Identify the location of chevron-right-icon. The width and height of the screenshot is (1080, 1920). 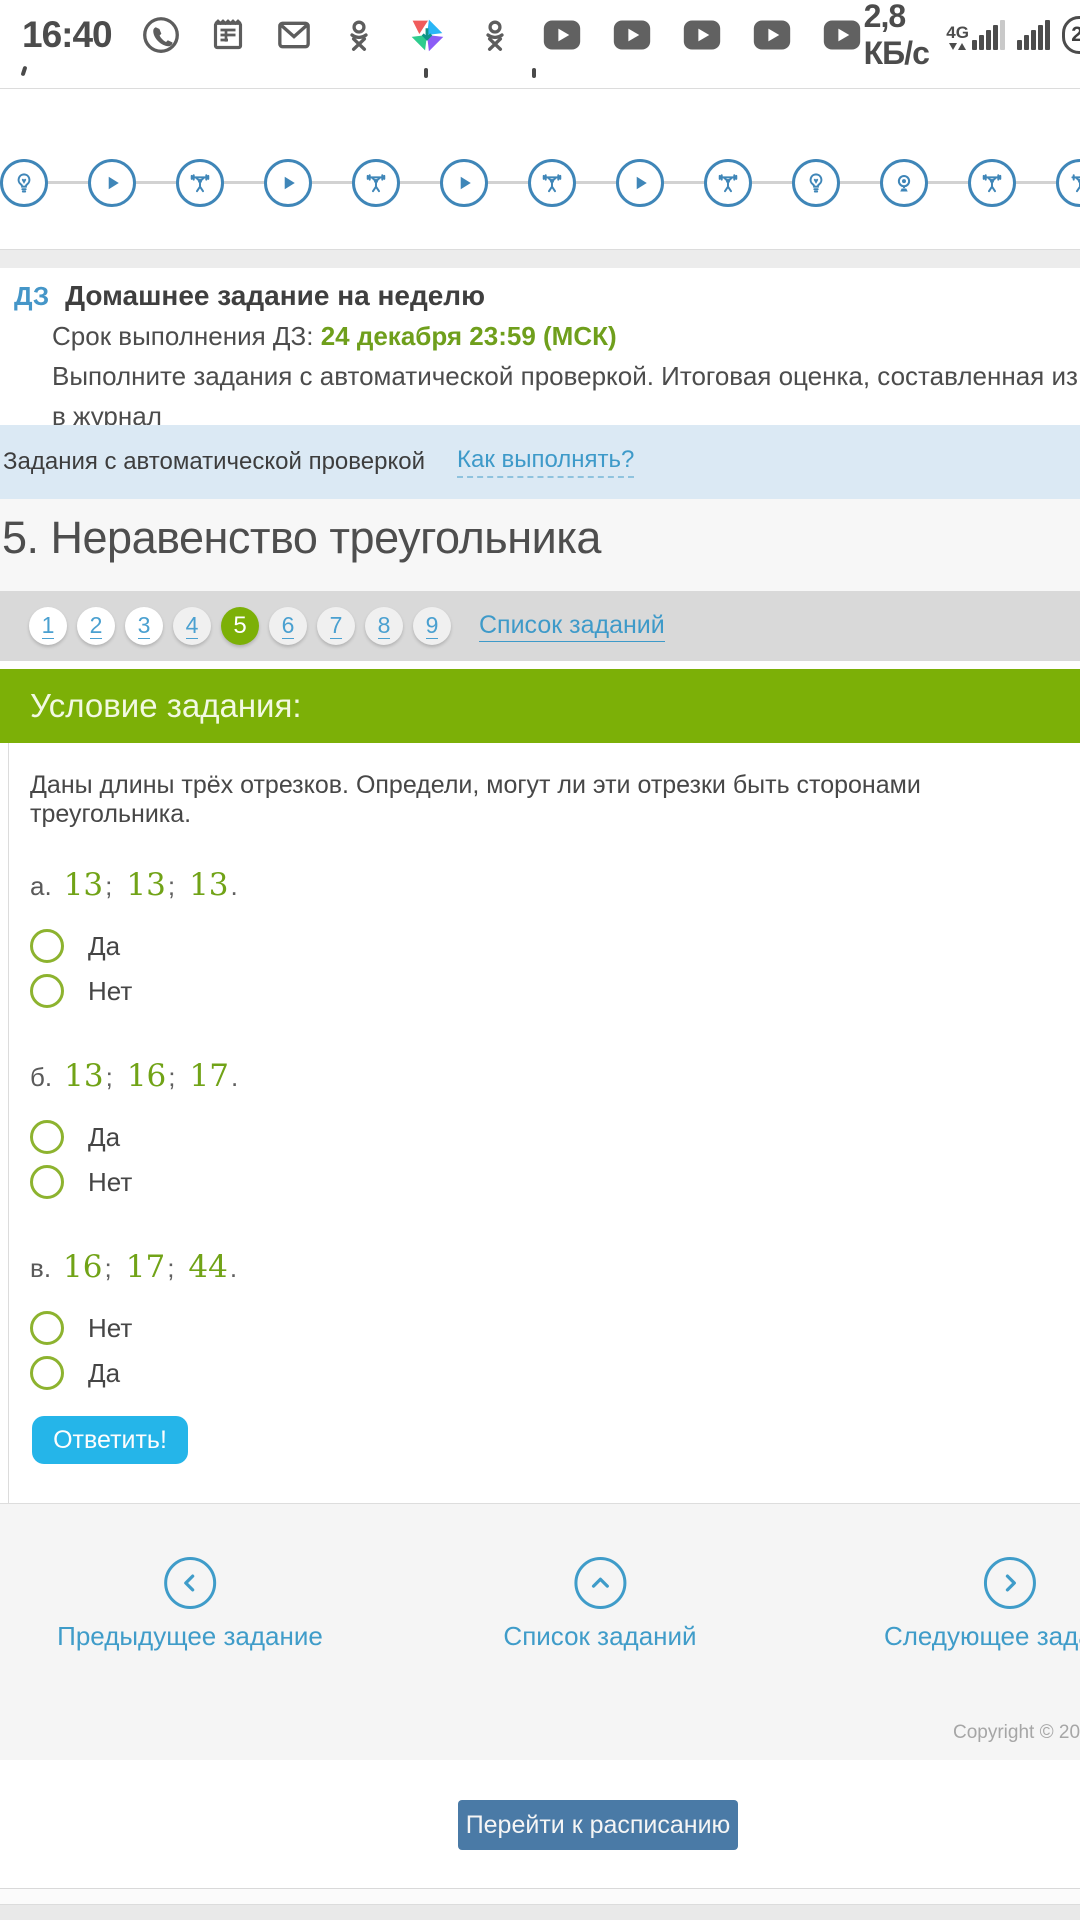
(1009, 1583).